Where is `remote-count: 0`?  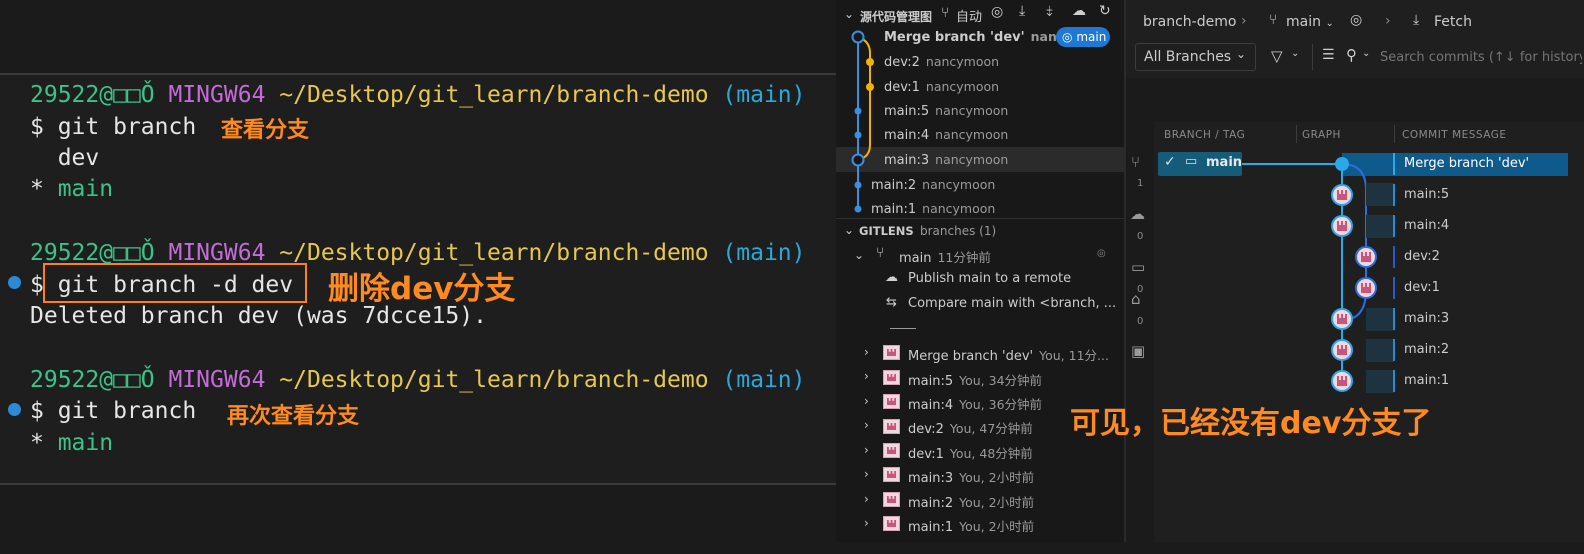 remote-count: 0 is located at coordinates (1140, 236).